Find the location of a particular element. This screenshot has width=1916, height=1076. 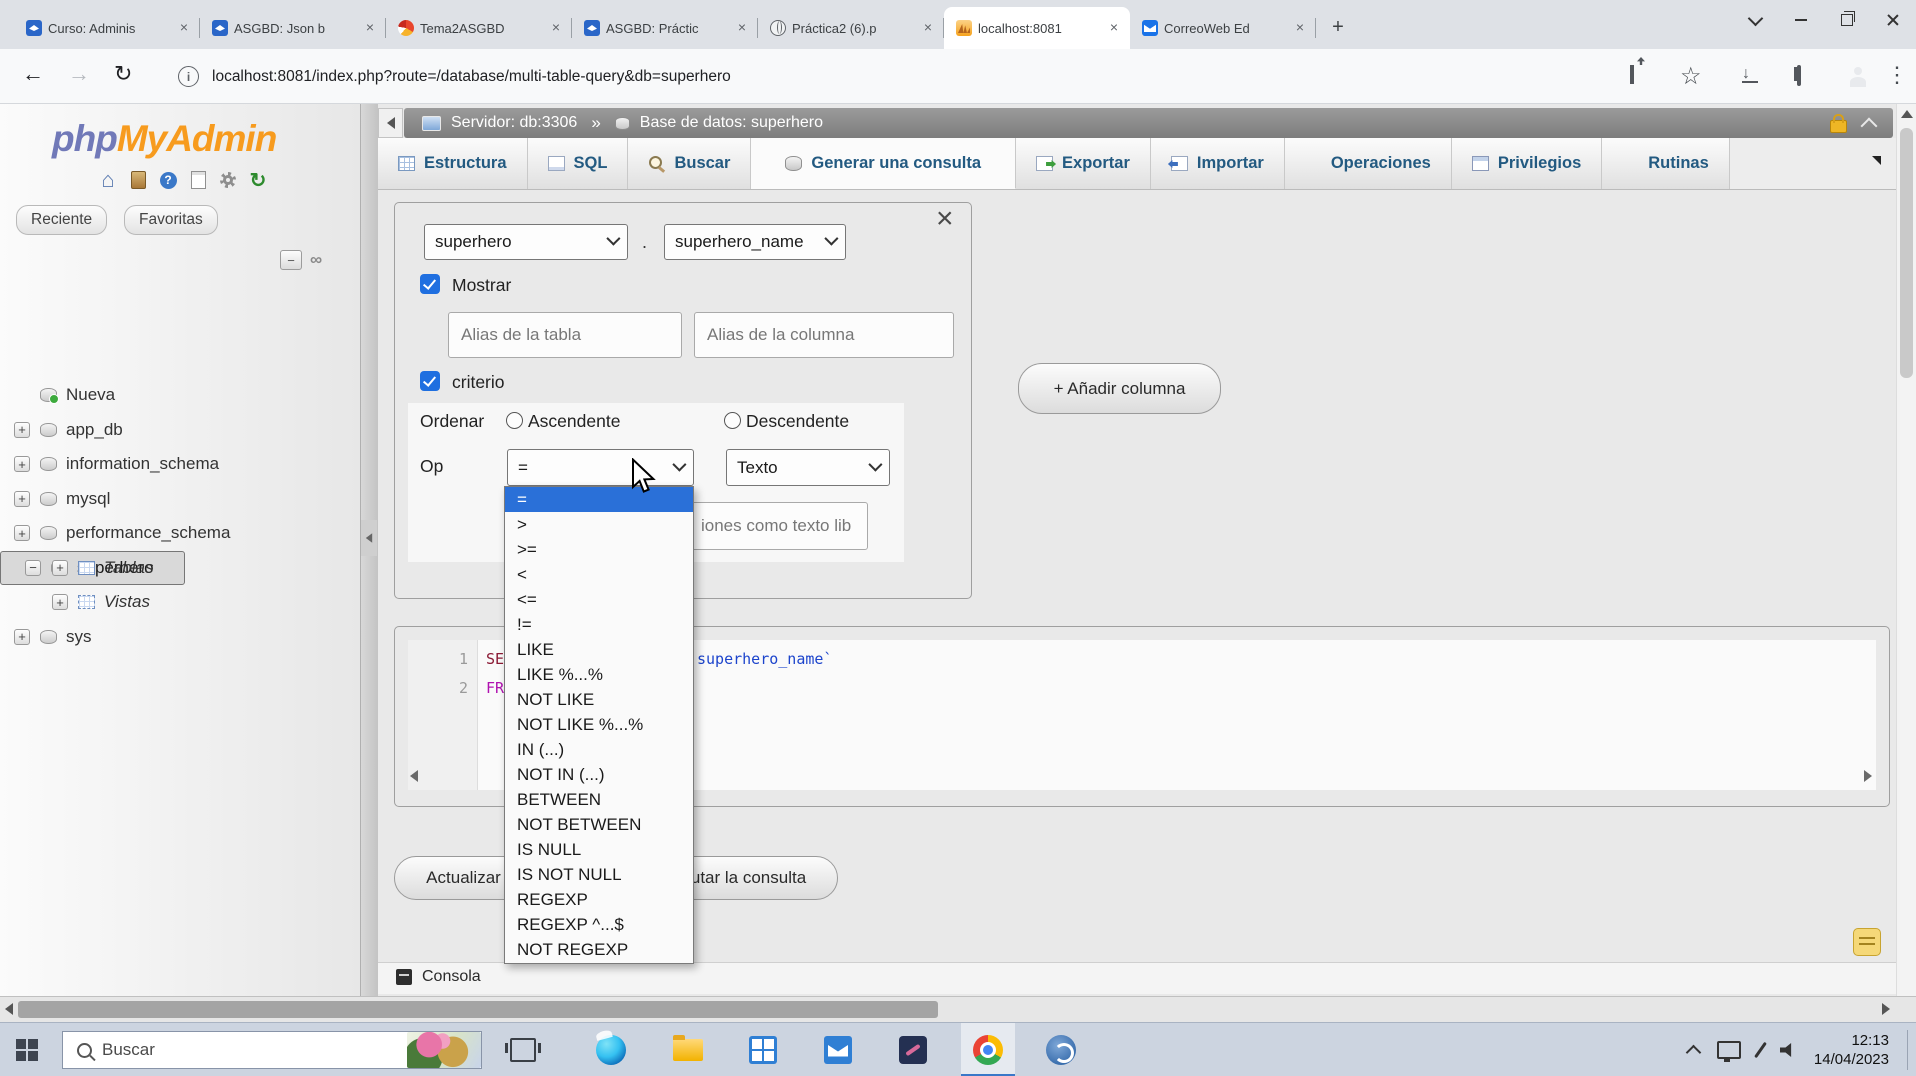

tree-item: Nueva is located at coordinates (180, 395).